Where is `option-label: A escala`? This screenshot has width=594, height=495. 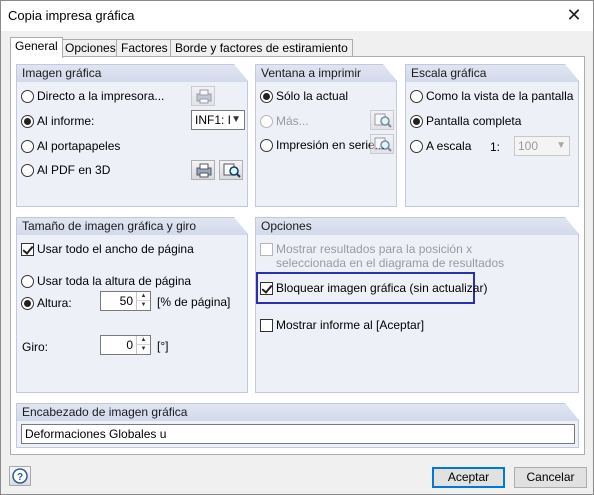
option-label: A escala is located at coordinates (449, 146).